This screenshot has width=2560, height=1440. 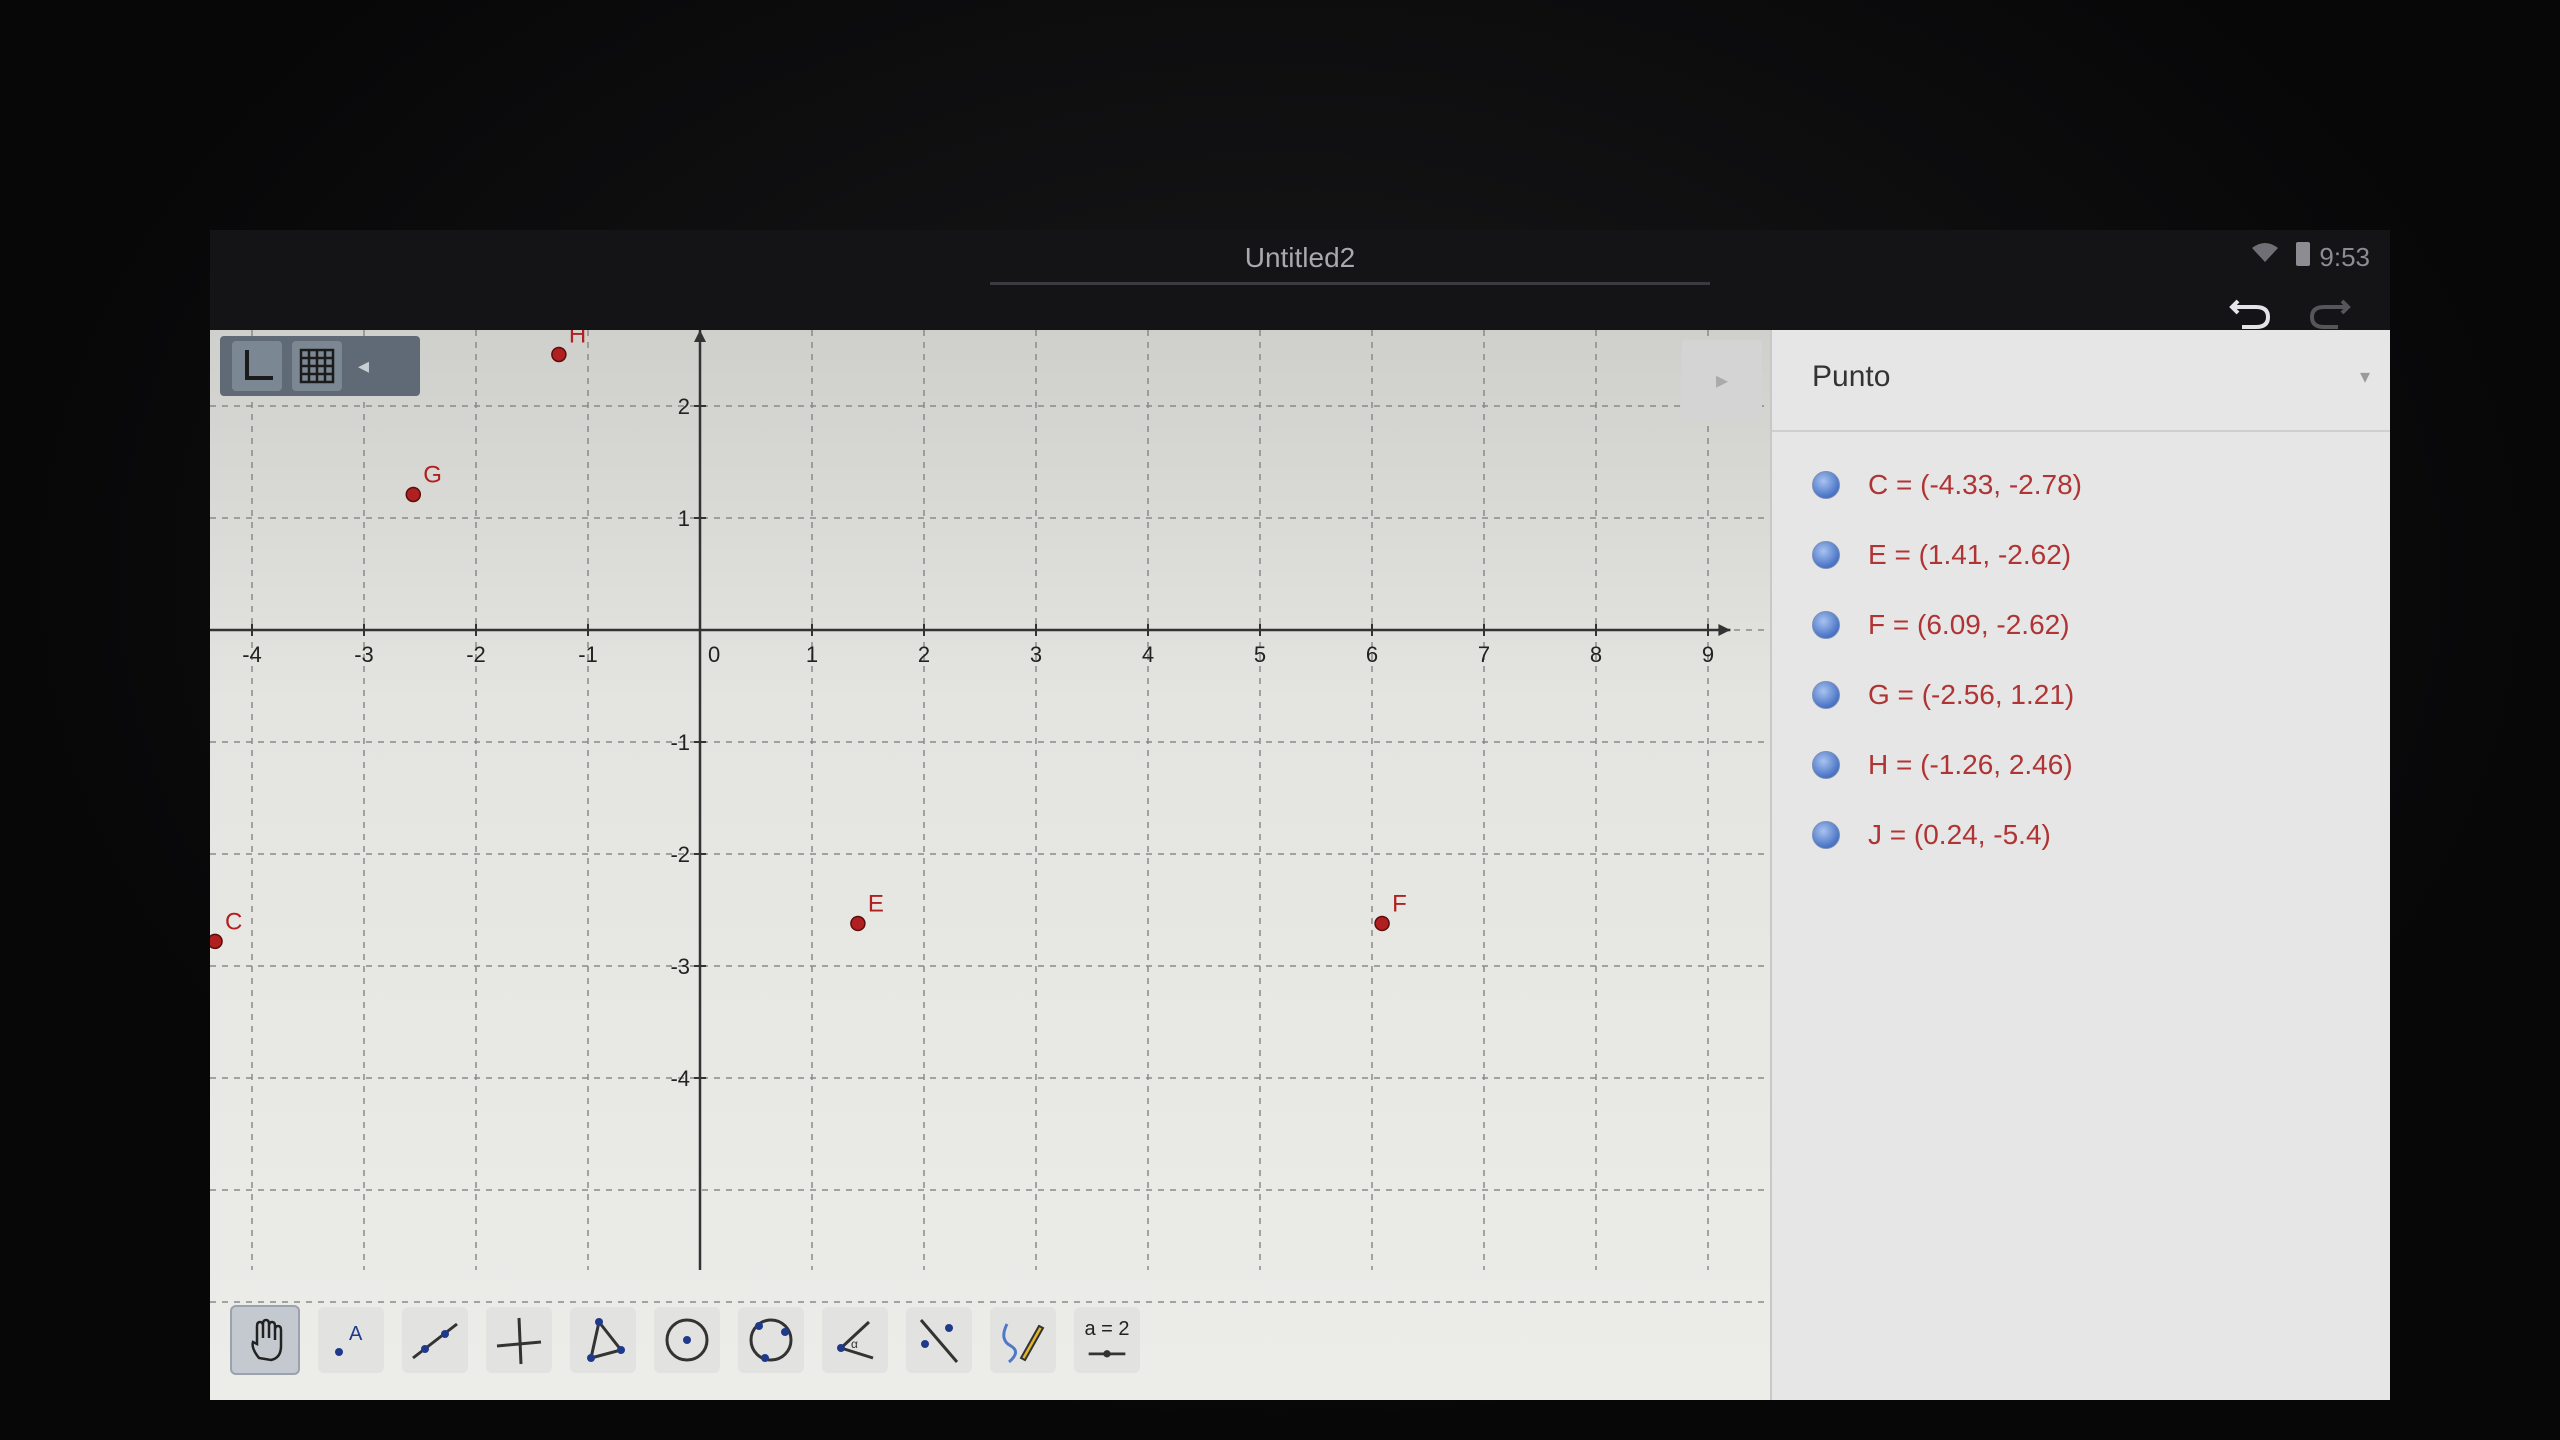 I want to click on line-icon, so click(x=435, y=1341).